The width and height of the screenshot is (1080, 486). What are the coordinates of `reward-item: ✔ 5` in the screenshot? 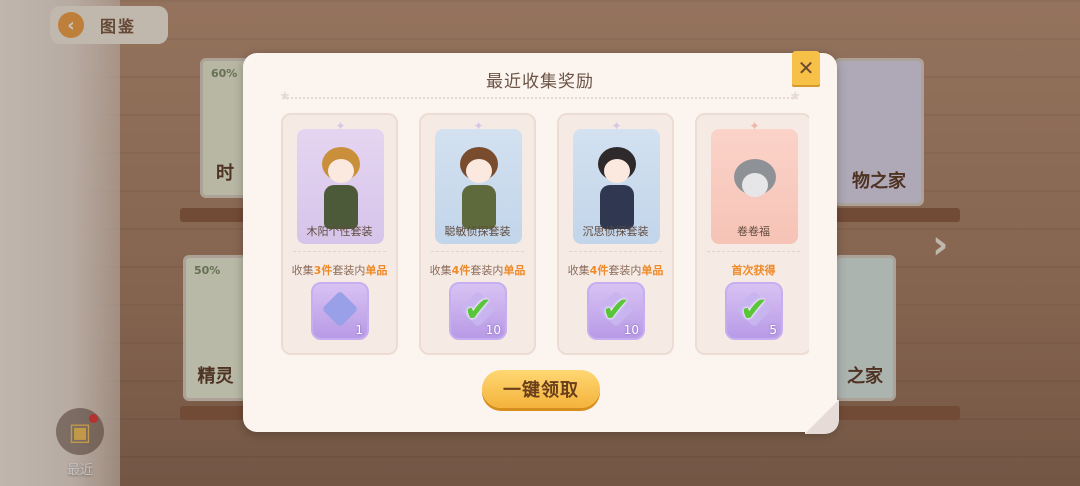 It's located at (754, 311).